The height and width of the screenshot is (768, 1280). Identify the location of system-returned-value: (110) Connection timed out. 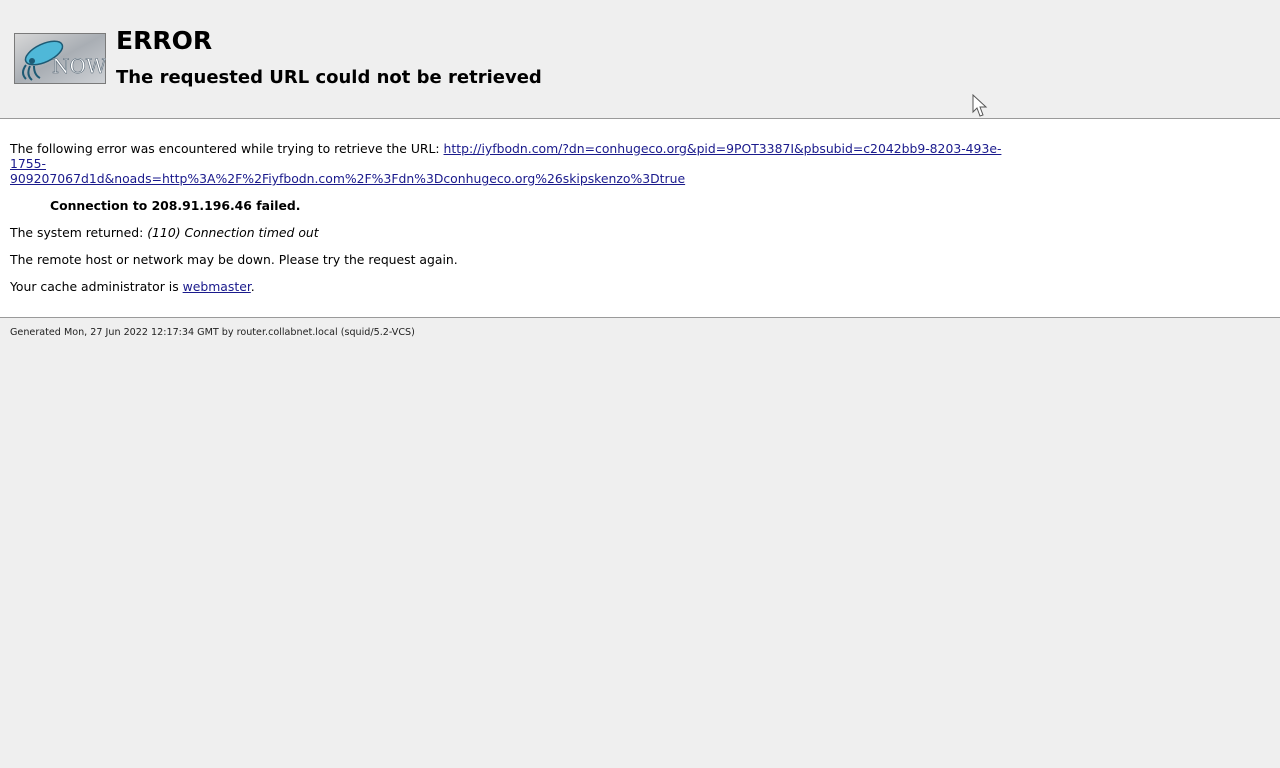
(233, 232).